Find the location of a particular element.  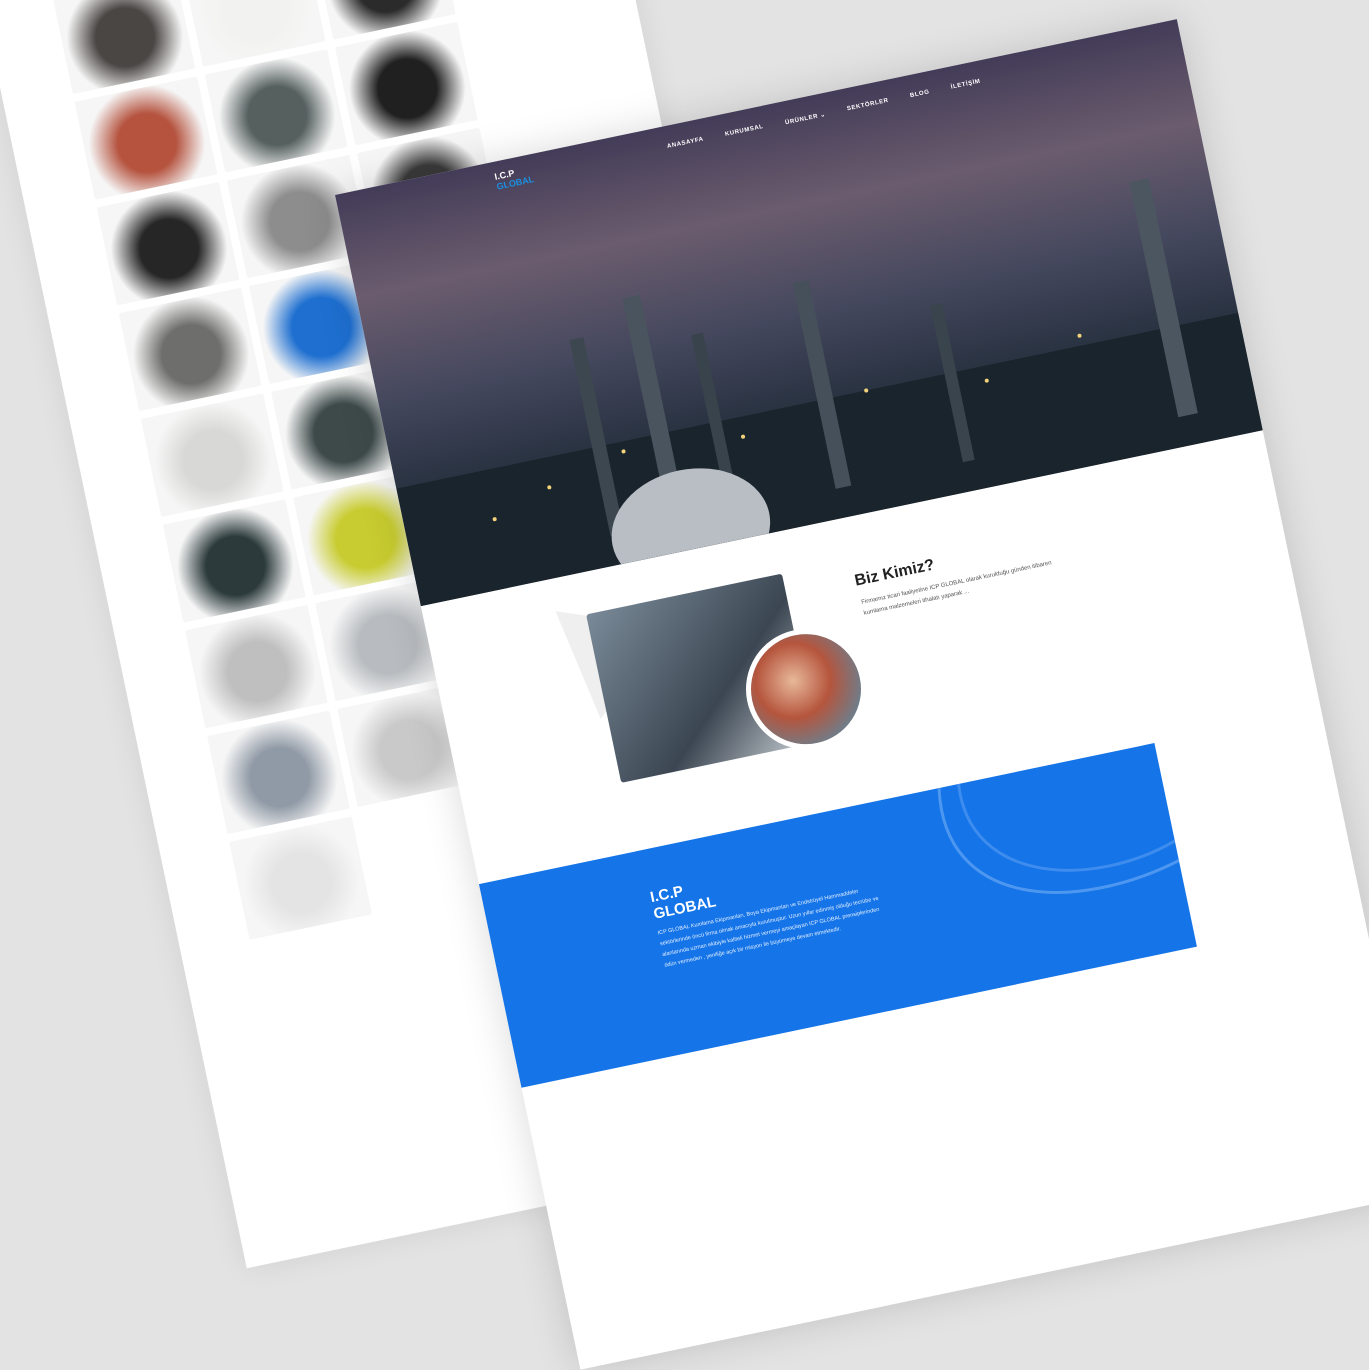

wave-decoration is located at coordinates (1058, 838).